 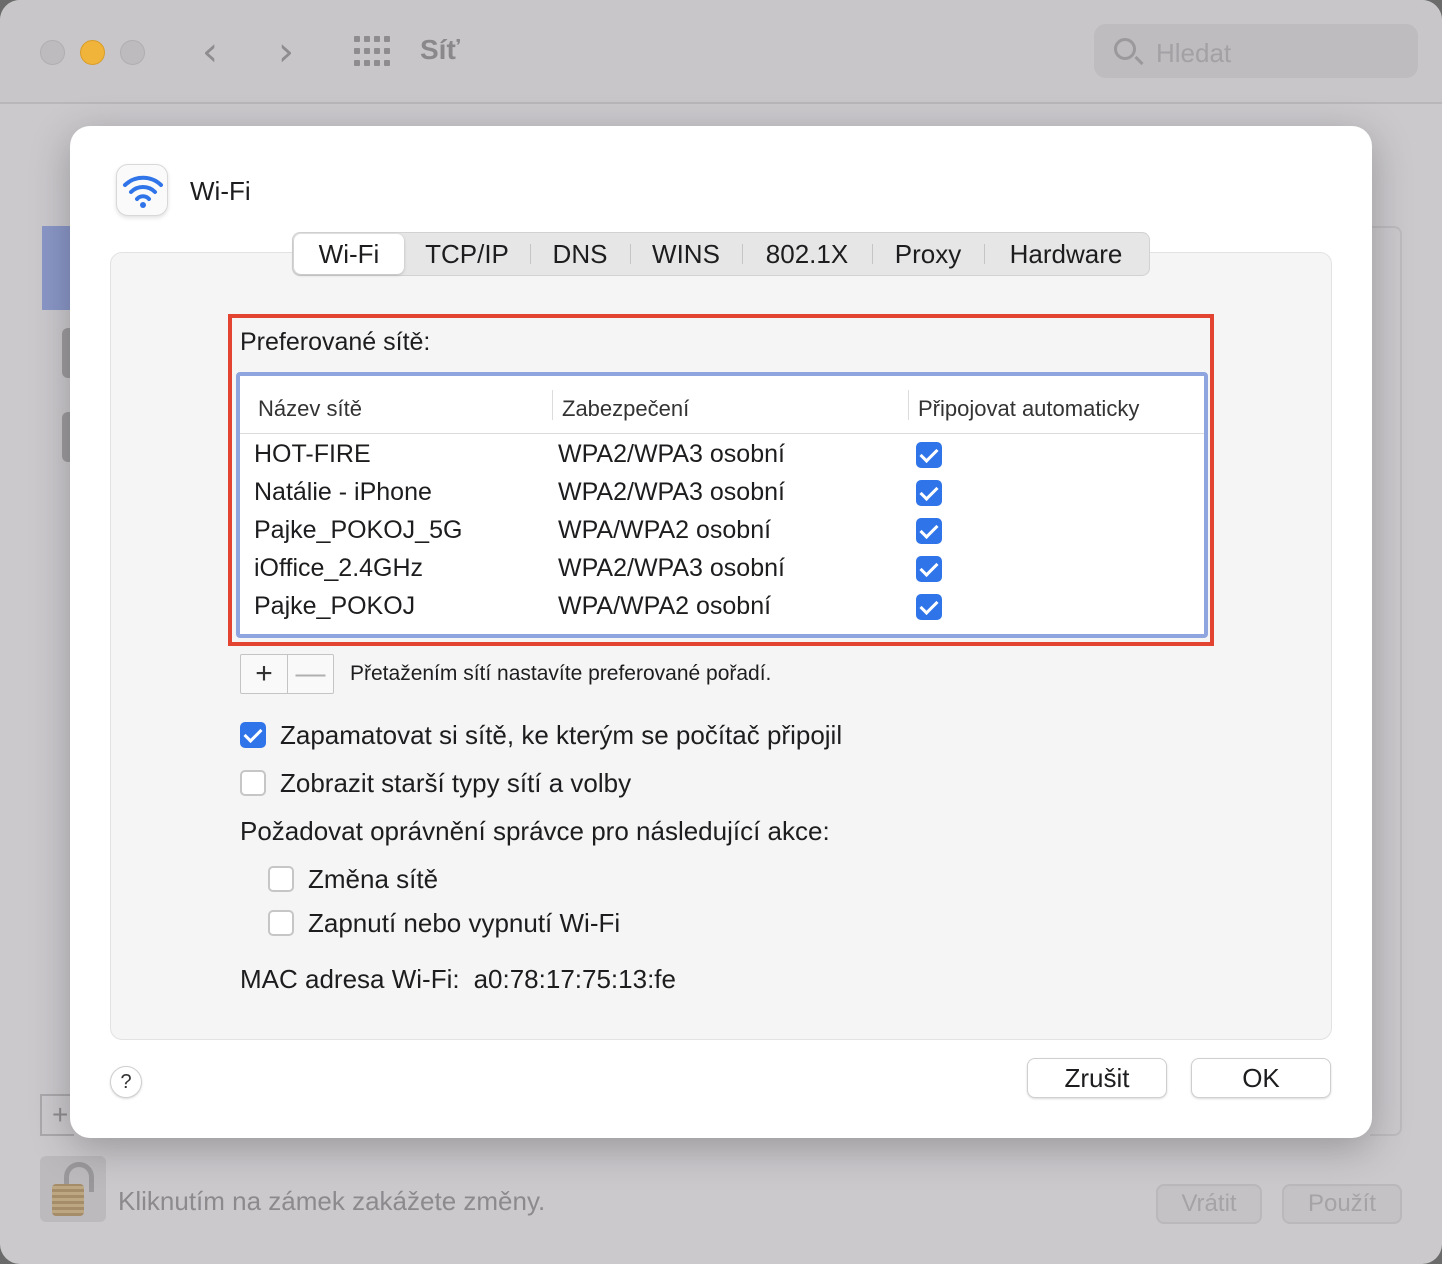 I want to click on network-name: Natálie - iPhone, so click(x=343, y=492).